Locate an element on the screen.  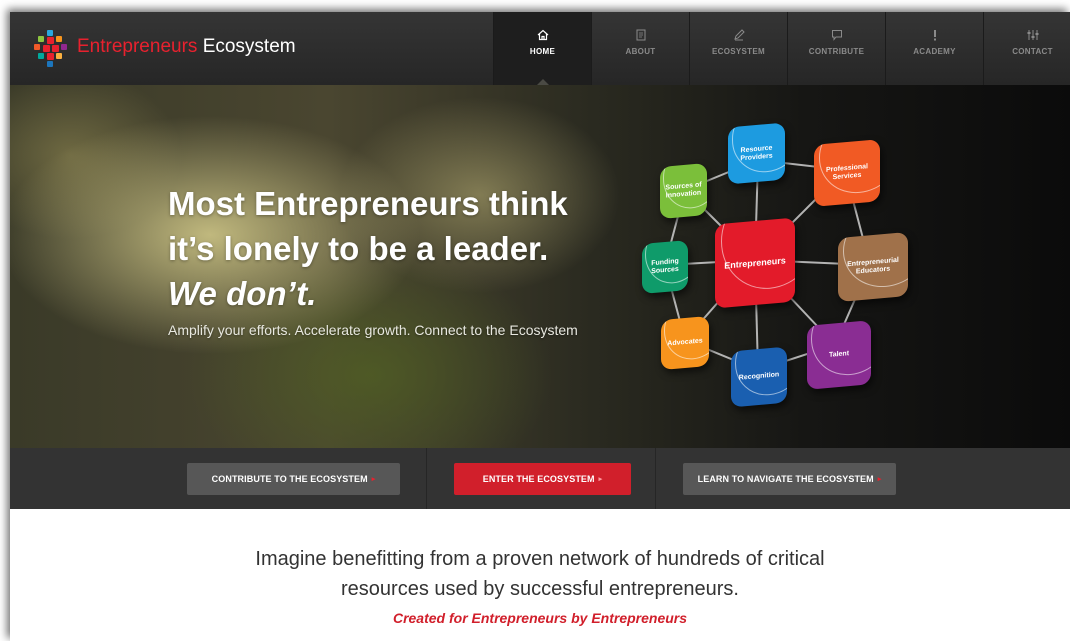
home-icon is located at coordinates (542, 36).